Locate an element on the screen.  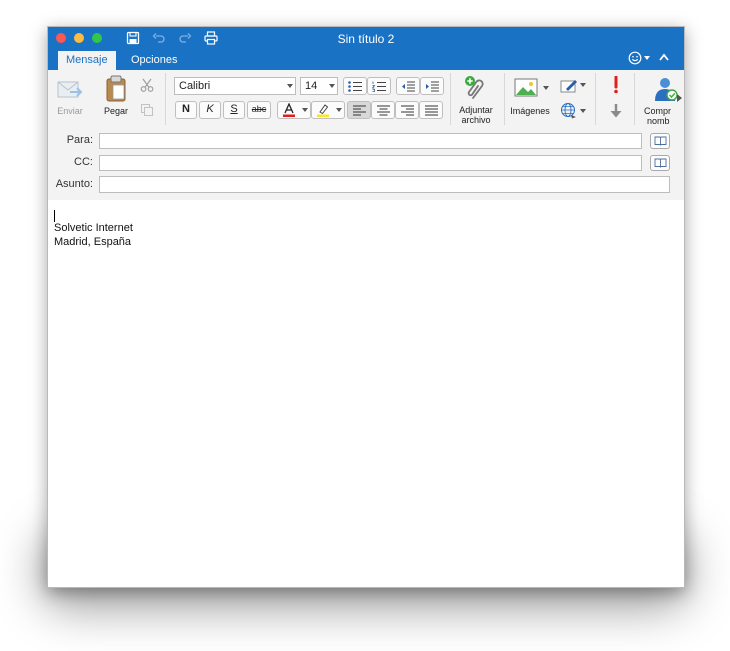
feedback-dropdown-icon is located at coordinates (647, 58).